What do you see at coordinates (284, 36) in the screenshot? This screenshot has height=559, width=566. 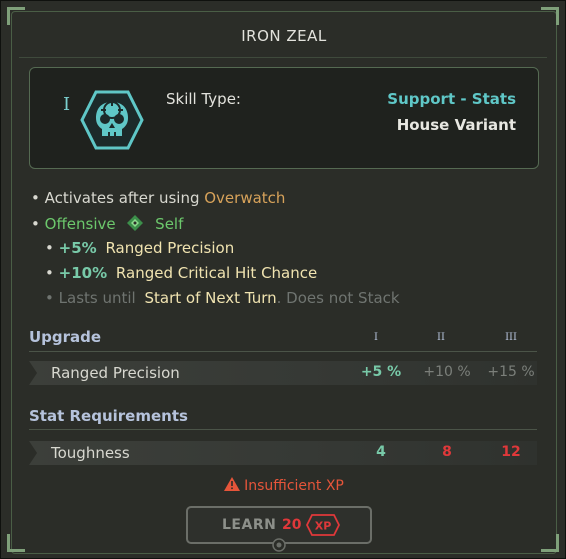 I see `skill-title: IRON ZEAL` at bounding box center [284, 36].